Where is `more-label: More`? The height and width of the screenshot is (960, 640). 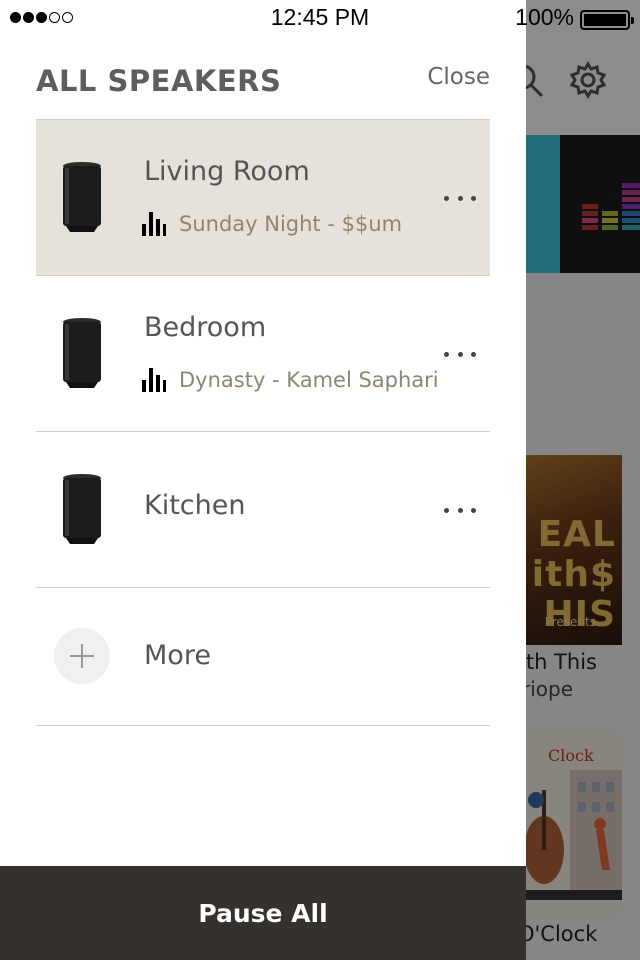
more-label: More is located at coordinates (177, 655).